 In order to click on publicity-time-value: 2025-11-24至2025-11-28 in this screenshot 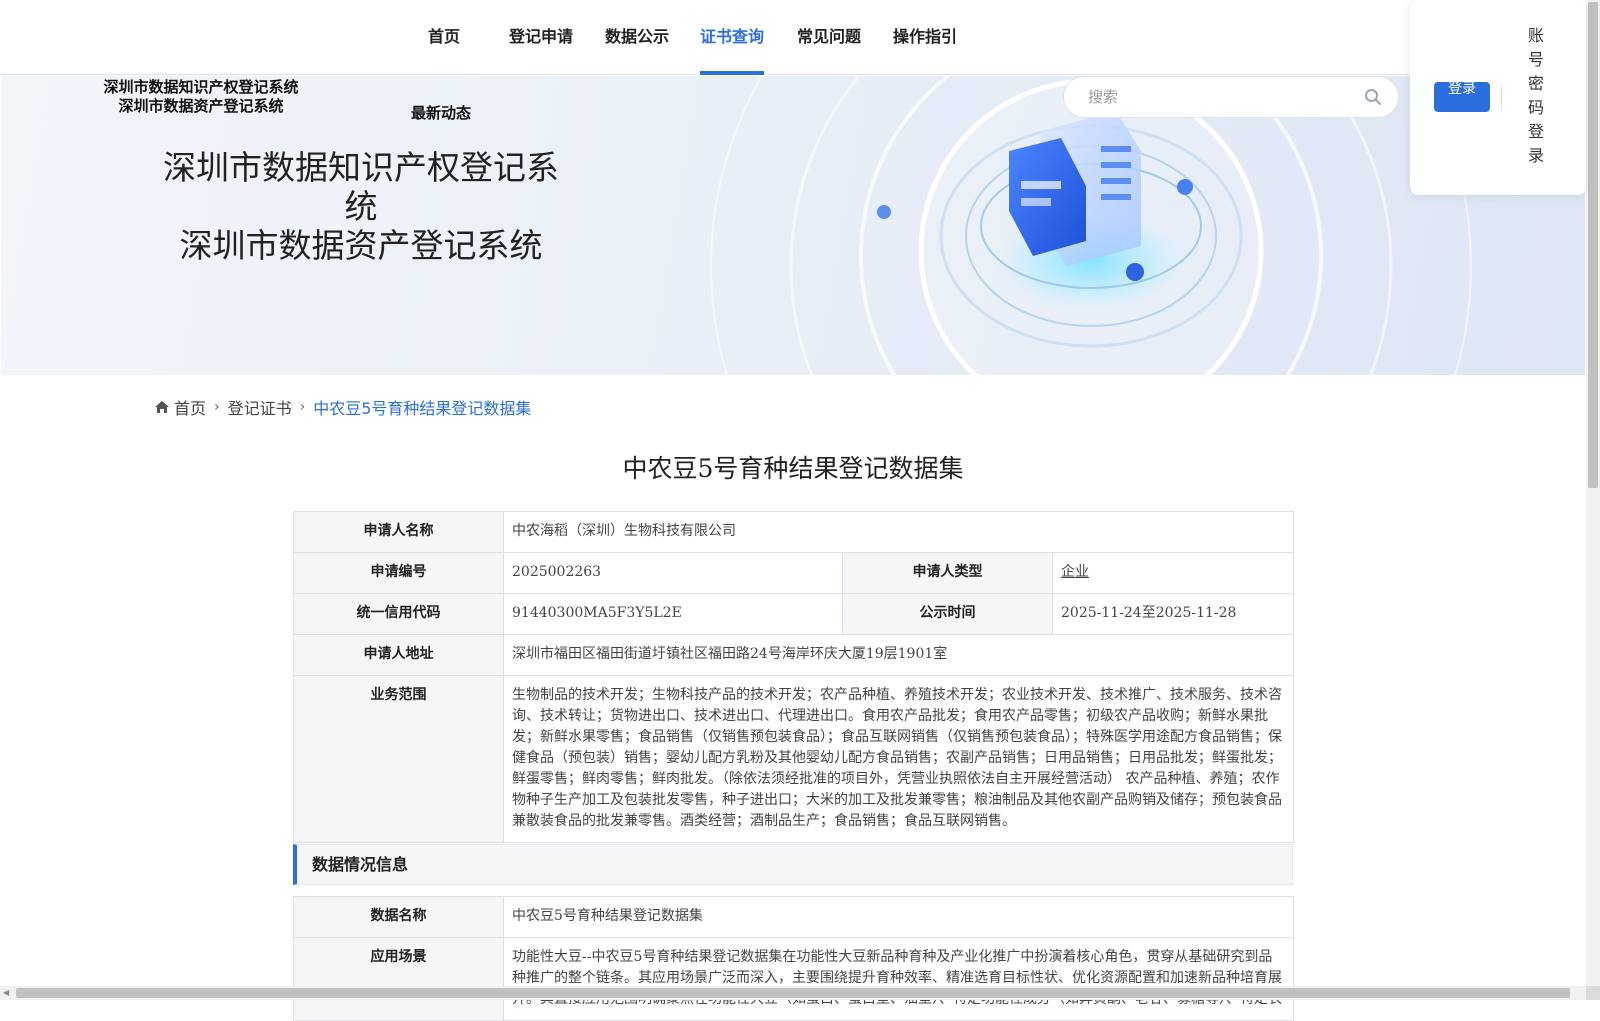, I will do `click(1173, 614)`.